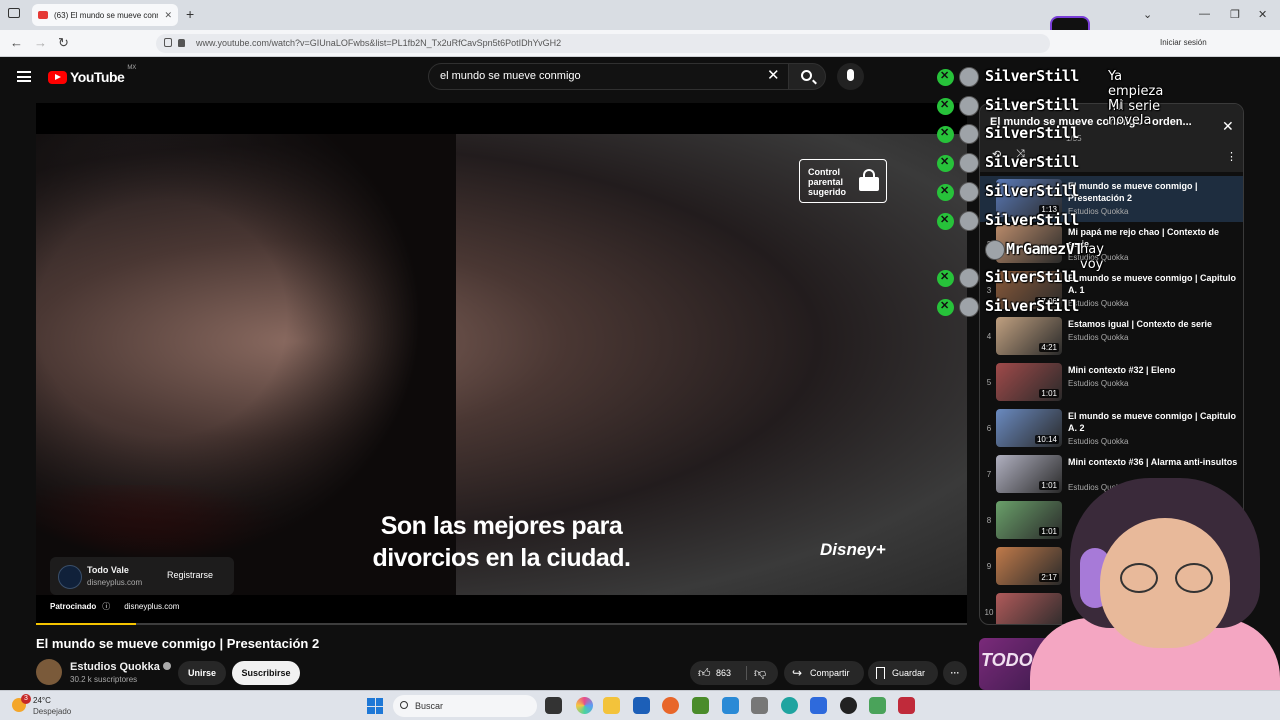  Describe the element at coordinates (880, 673) in the screenshot. I see `bookmark-icon` at that location.